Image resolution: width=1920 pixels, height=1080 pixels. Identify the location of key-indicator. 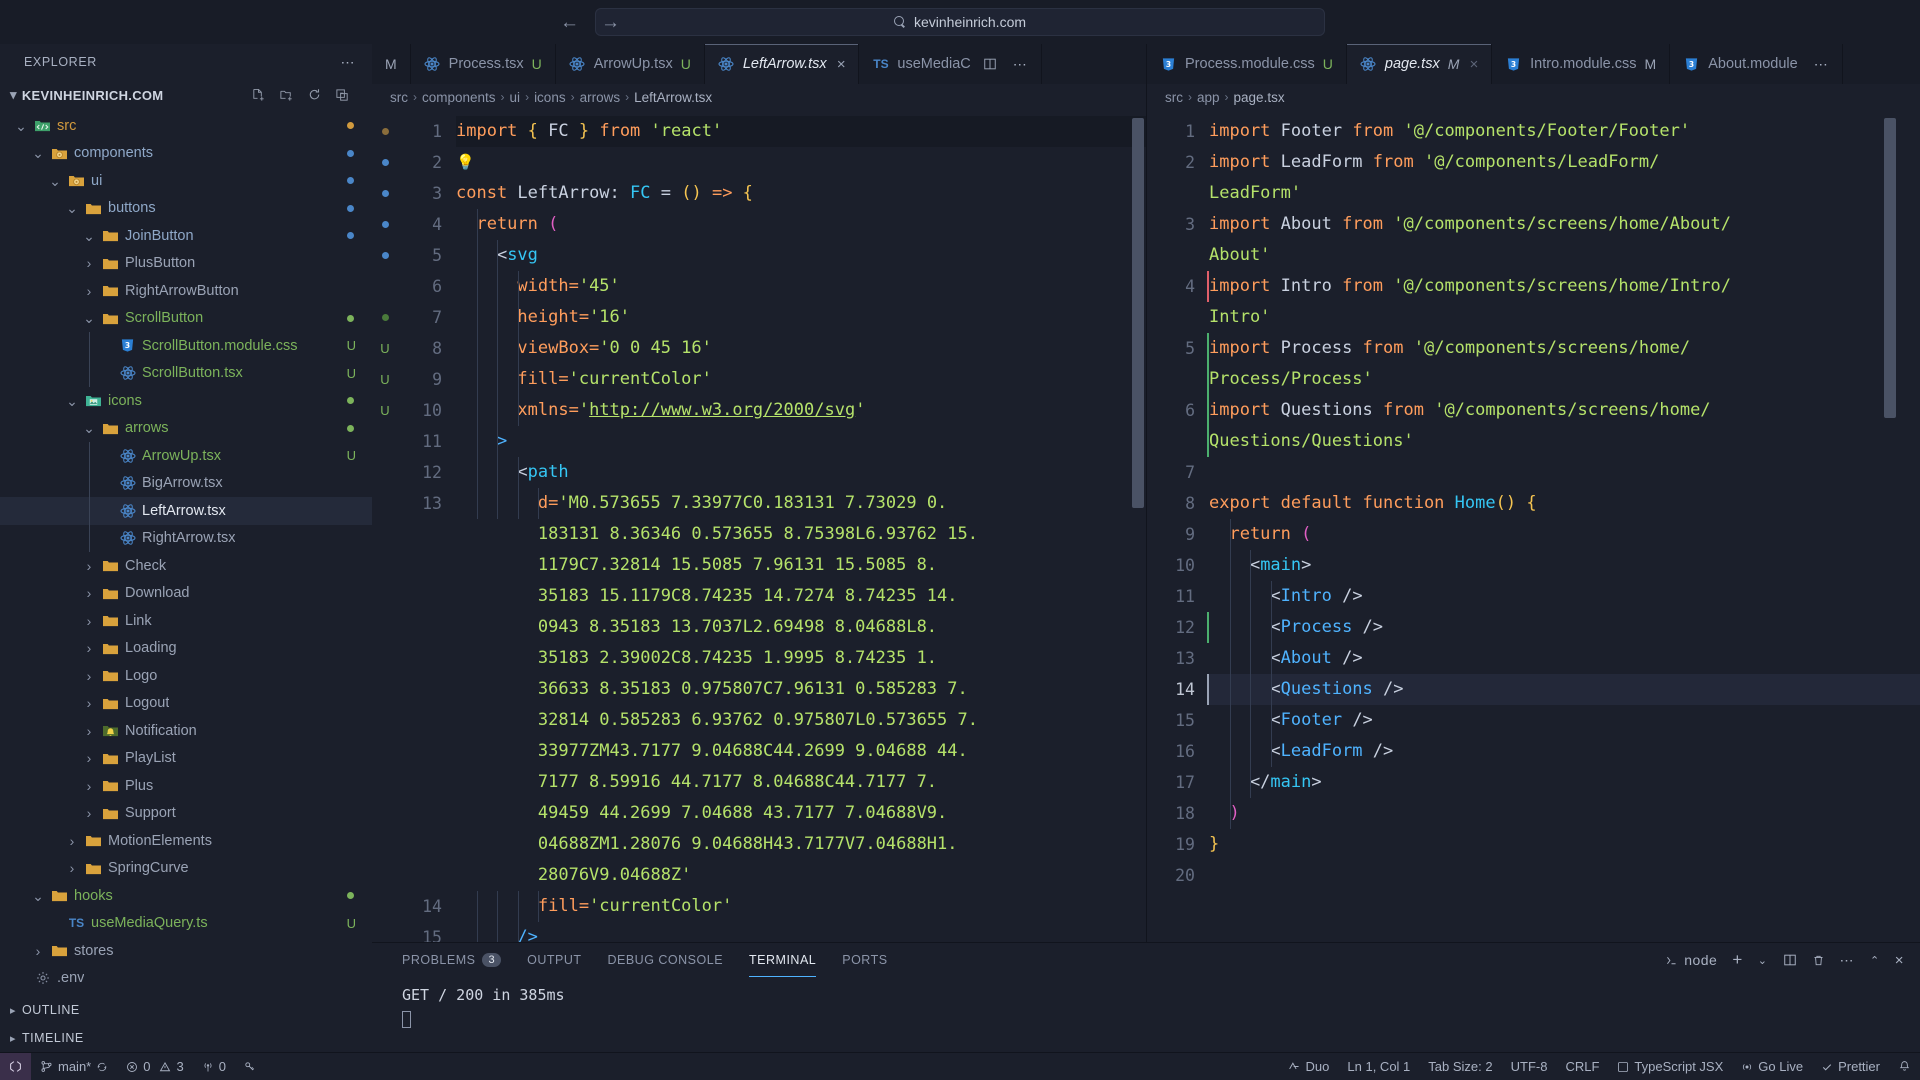
(250, 1066).